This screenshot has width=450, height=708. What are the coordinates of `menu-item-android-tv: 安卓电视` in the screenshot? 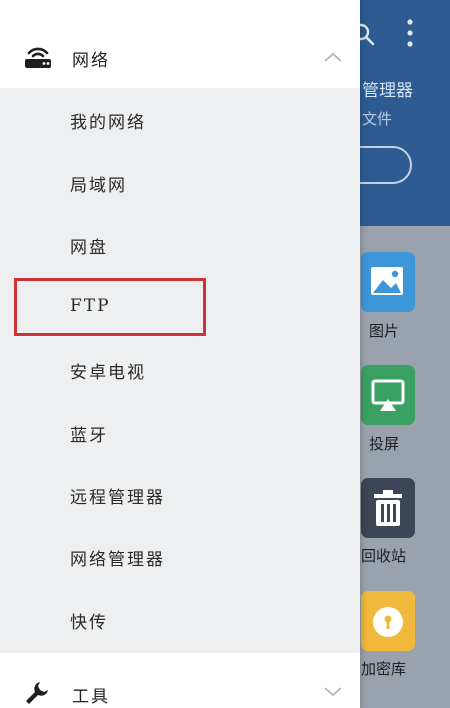 It's located at (180, 369).